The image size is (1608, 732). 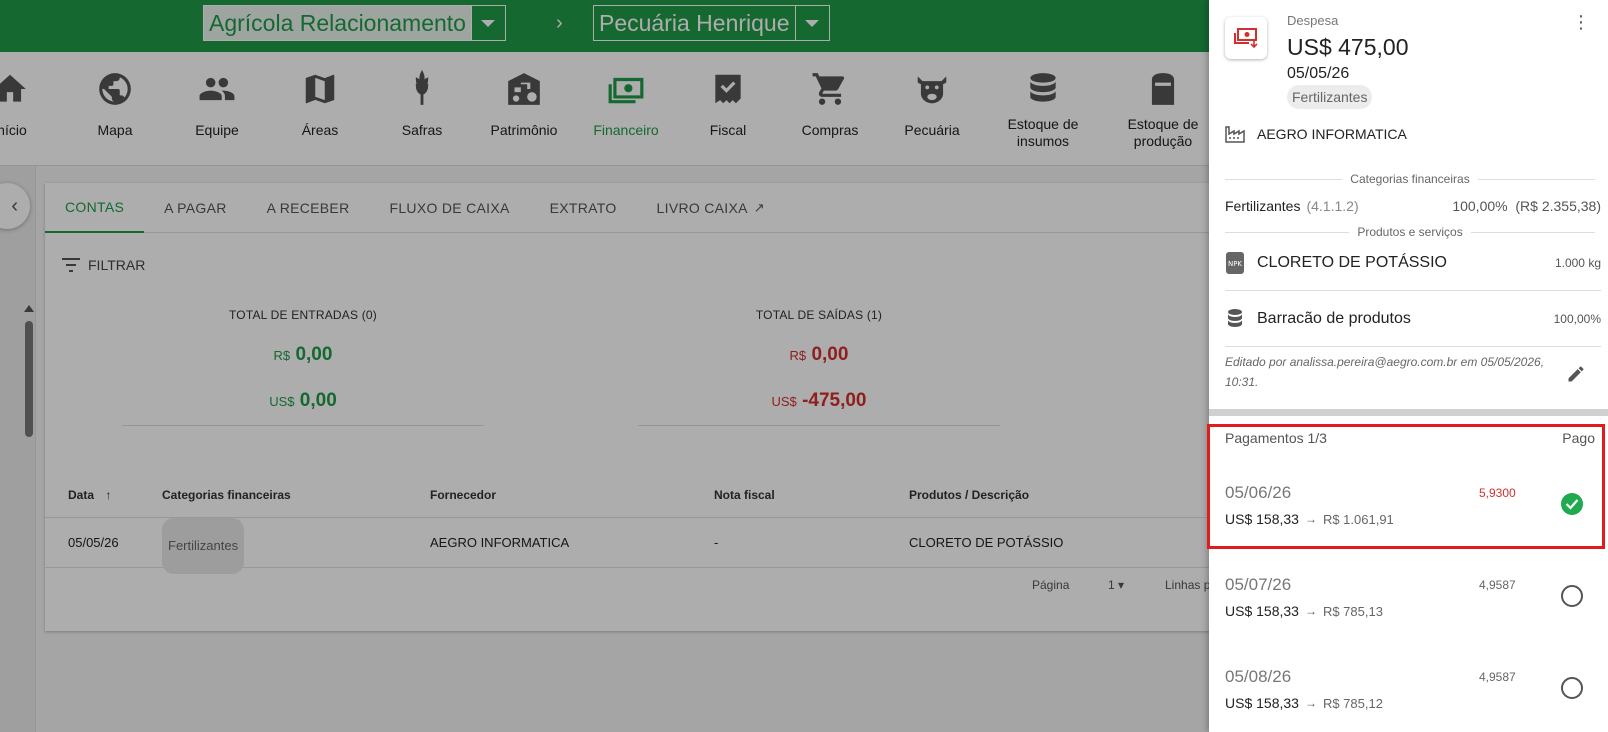 I want to click on supplier-name: AEGRO INFORMATICA, so click(x=1332, y=134).